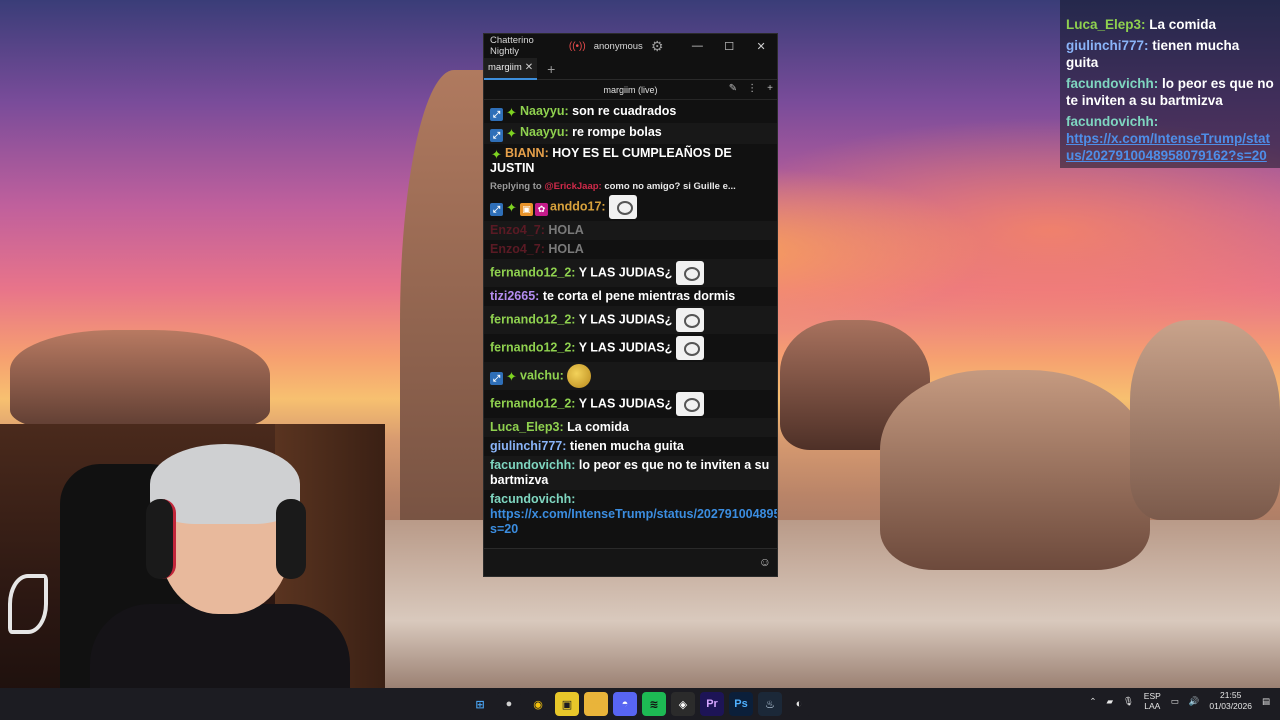 This screenshot has height=720, width=1280. Describe the element at coordinates (575, 206) in the screenshot. I see `chat-username: anddo17` at that location.